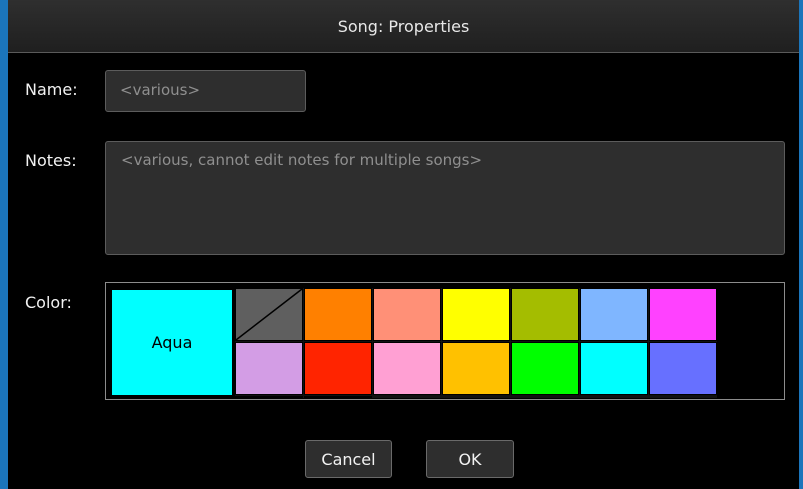 The height and width of the screenshot is (489, 803). I want to click on name-field: <various>, so click(205, 91).